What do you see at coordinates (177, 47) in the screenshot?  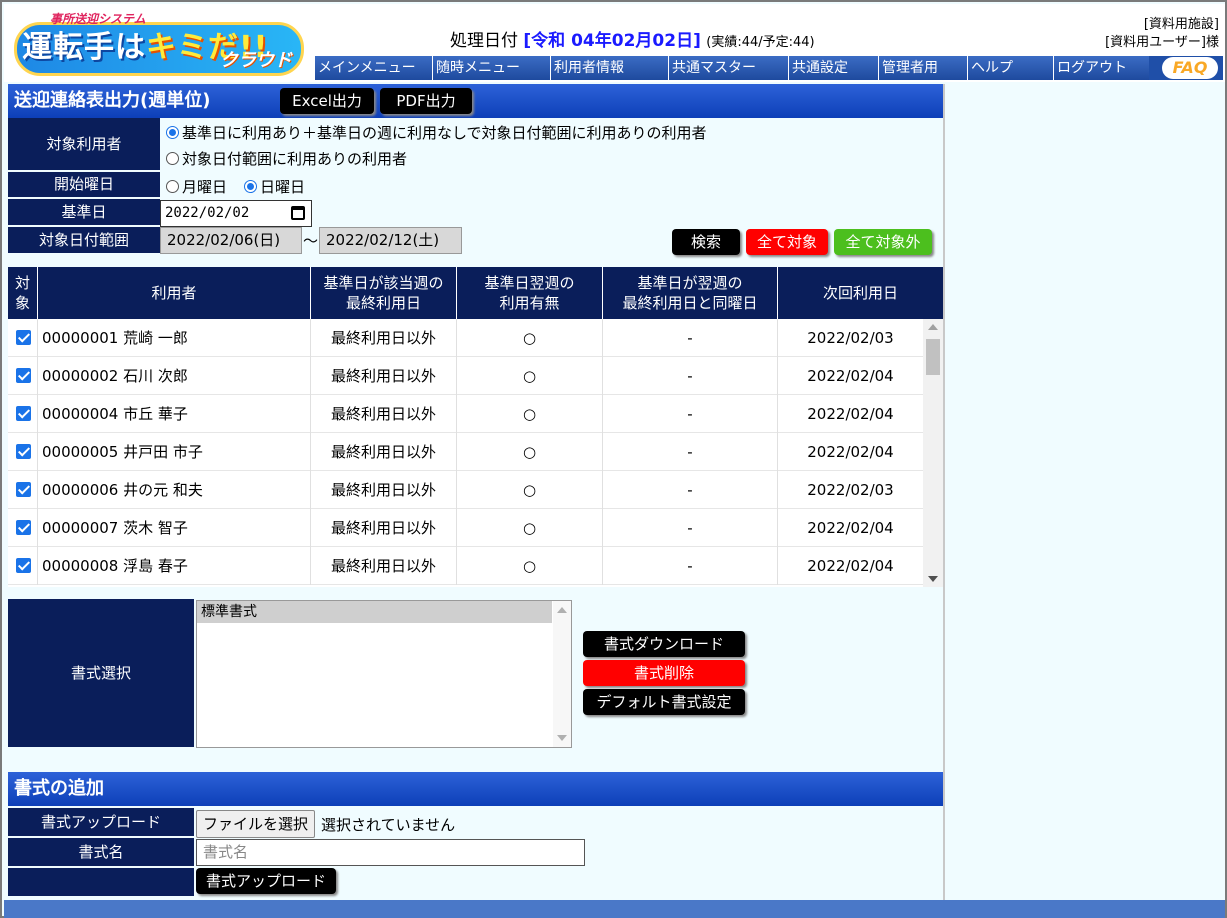 I see `logo-part-2: キミ` at bounding box center [177, 47].